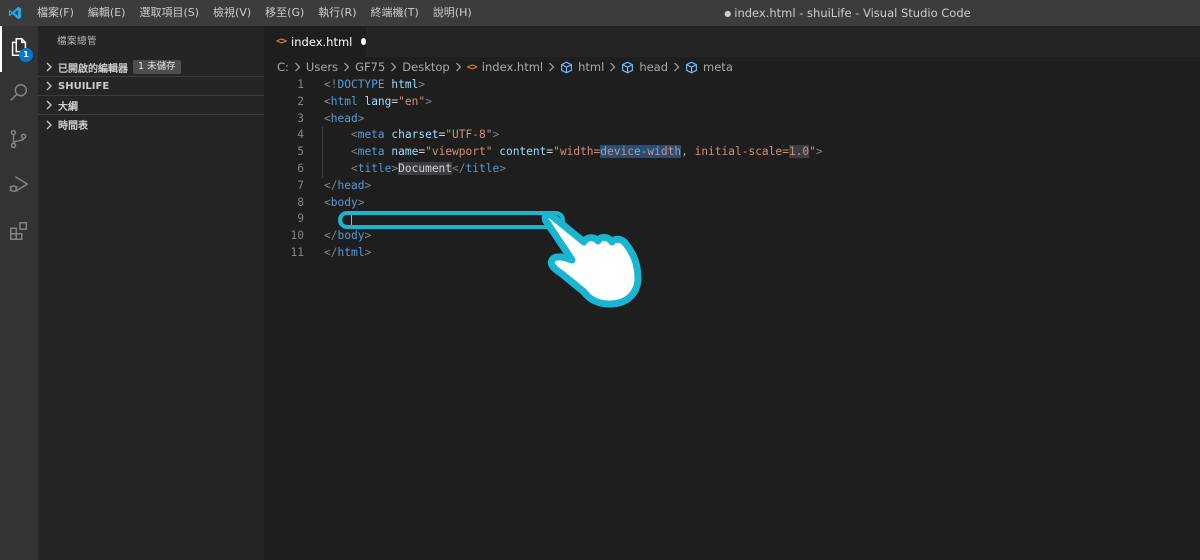 The width and height of the screenshot is (1200, 560). What do you see at coordinates (370, 67) in the screenshot?
I see `breadcrumb-item: GF75` at bounding box center [370, 67].